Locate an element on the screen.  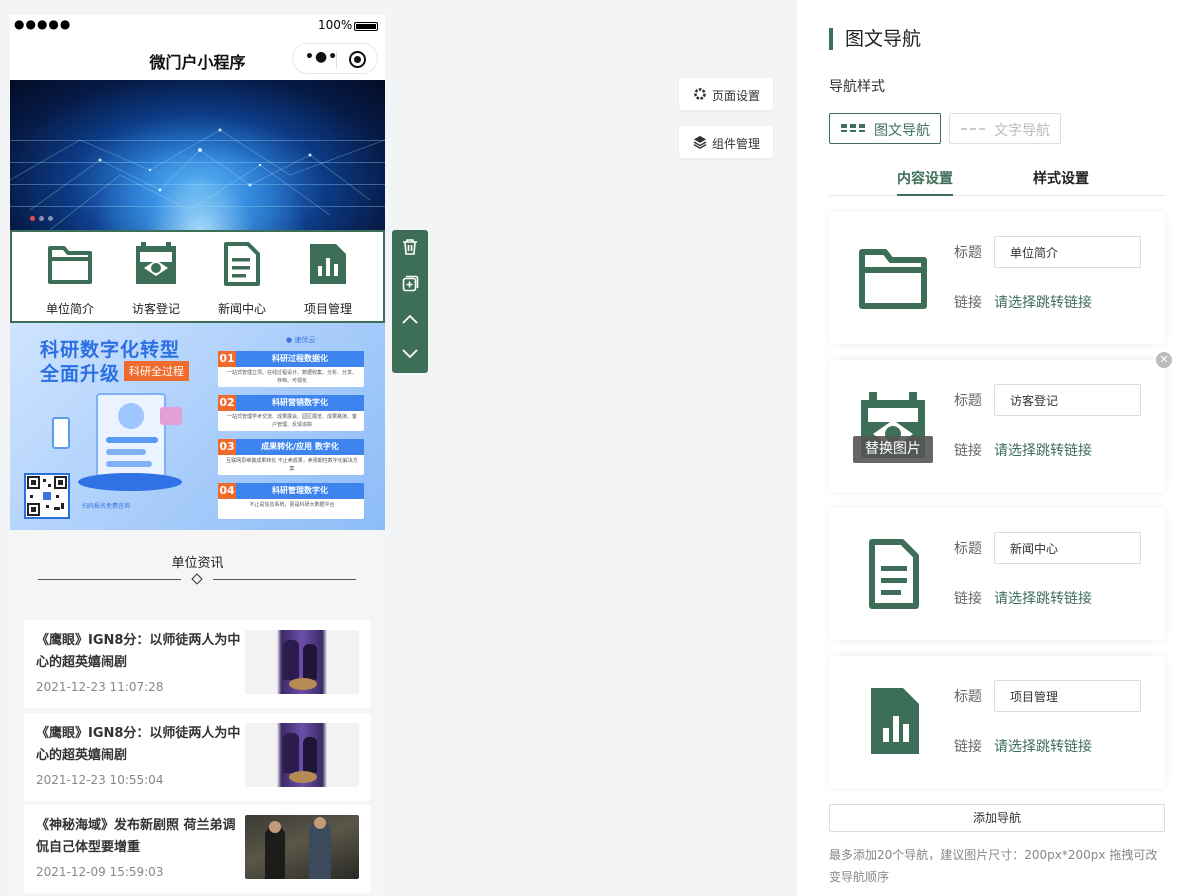
nav-item-label: 访客登记 is located at coordinates (155, 309).